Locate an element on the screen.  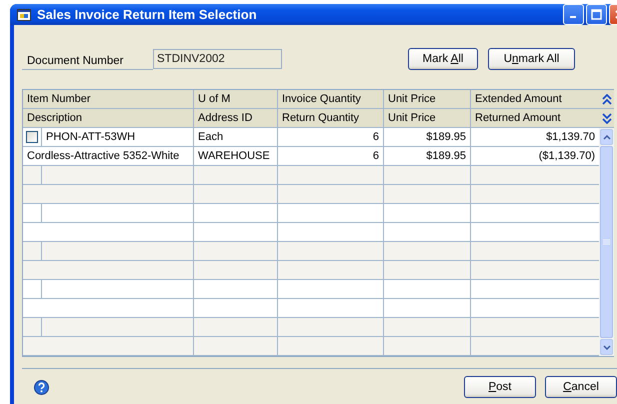
scroll-up-button is located at coordinates (606, 137).